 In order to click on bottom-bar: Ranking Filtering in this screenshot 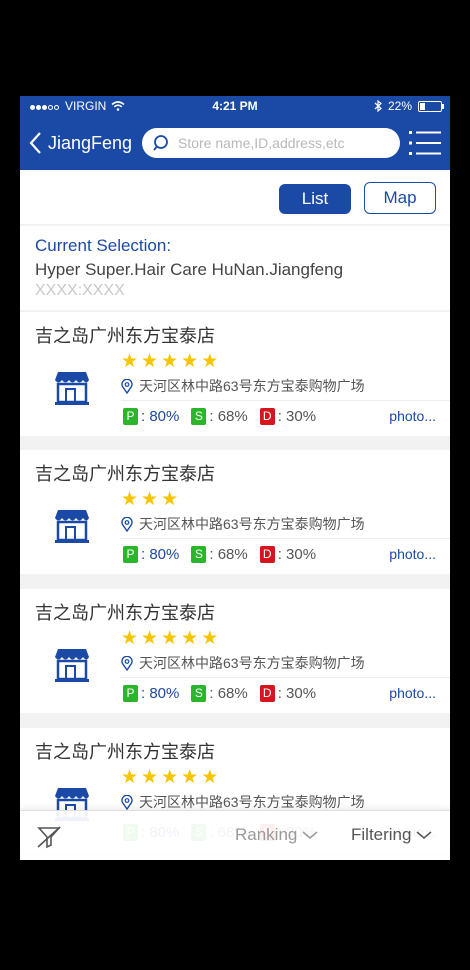, I will do `click(235, 835)`.